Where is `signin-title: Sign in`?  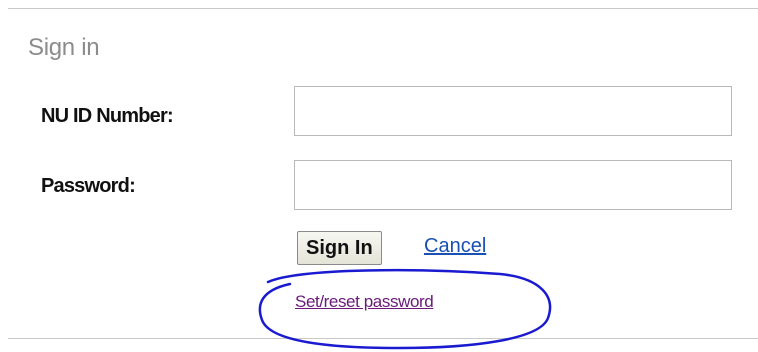 signin-title: Sign in is located at coordinates (64, 47).